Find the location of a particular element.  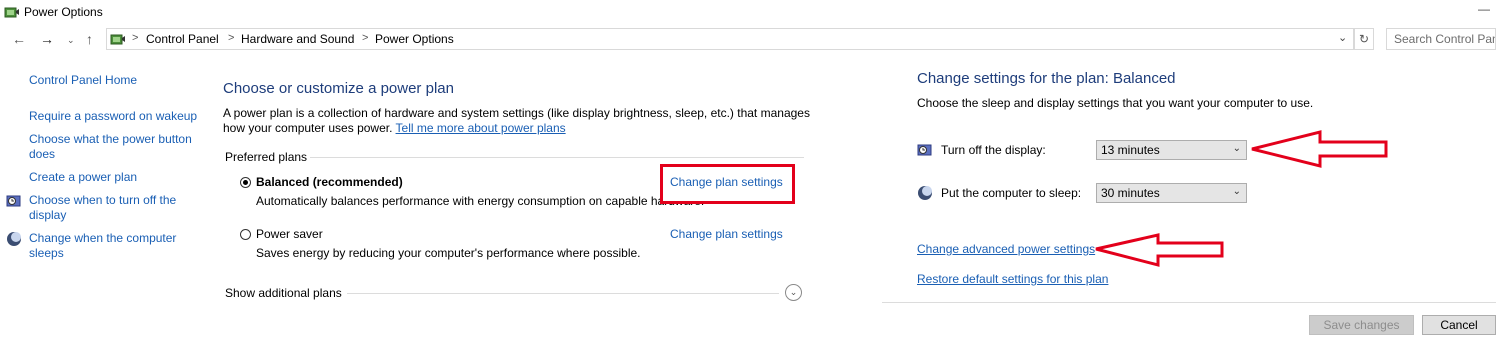

sidebar-item-power-button: Choose what the power button does is located at coordinates (110, 147).